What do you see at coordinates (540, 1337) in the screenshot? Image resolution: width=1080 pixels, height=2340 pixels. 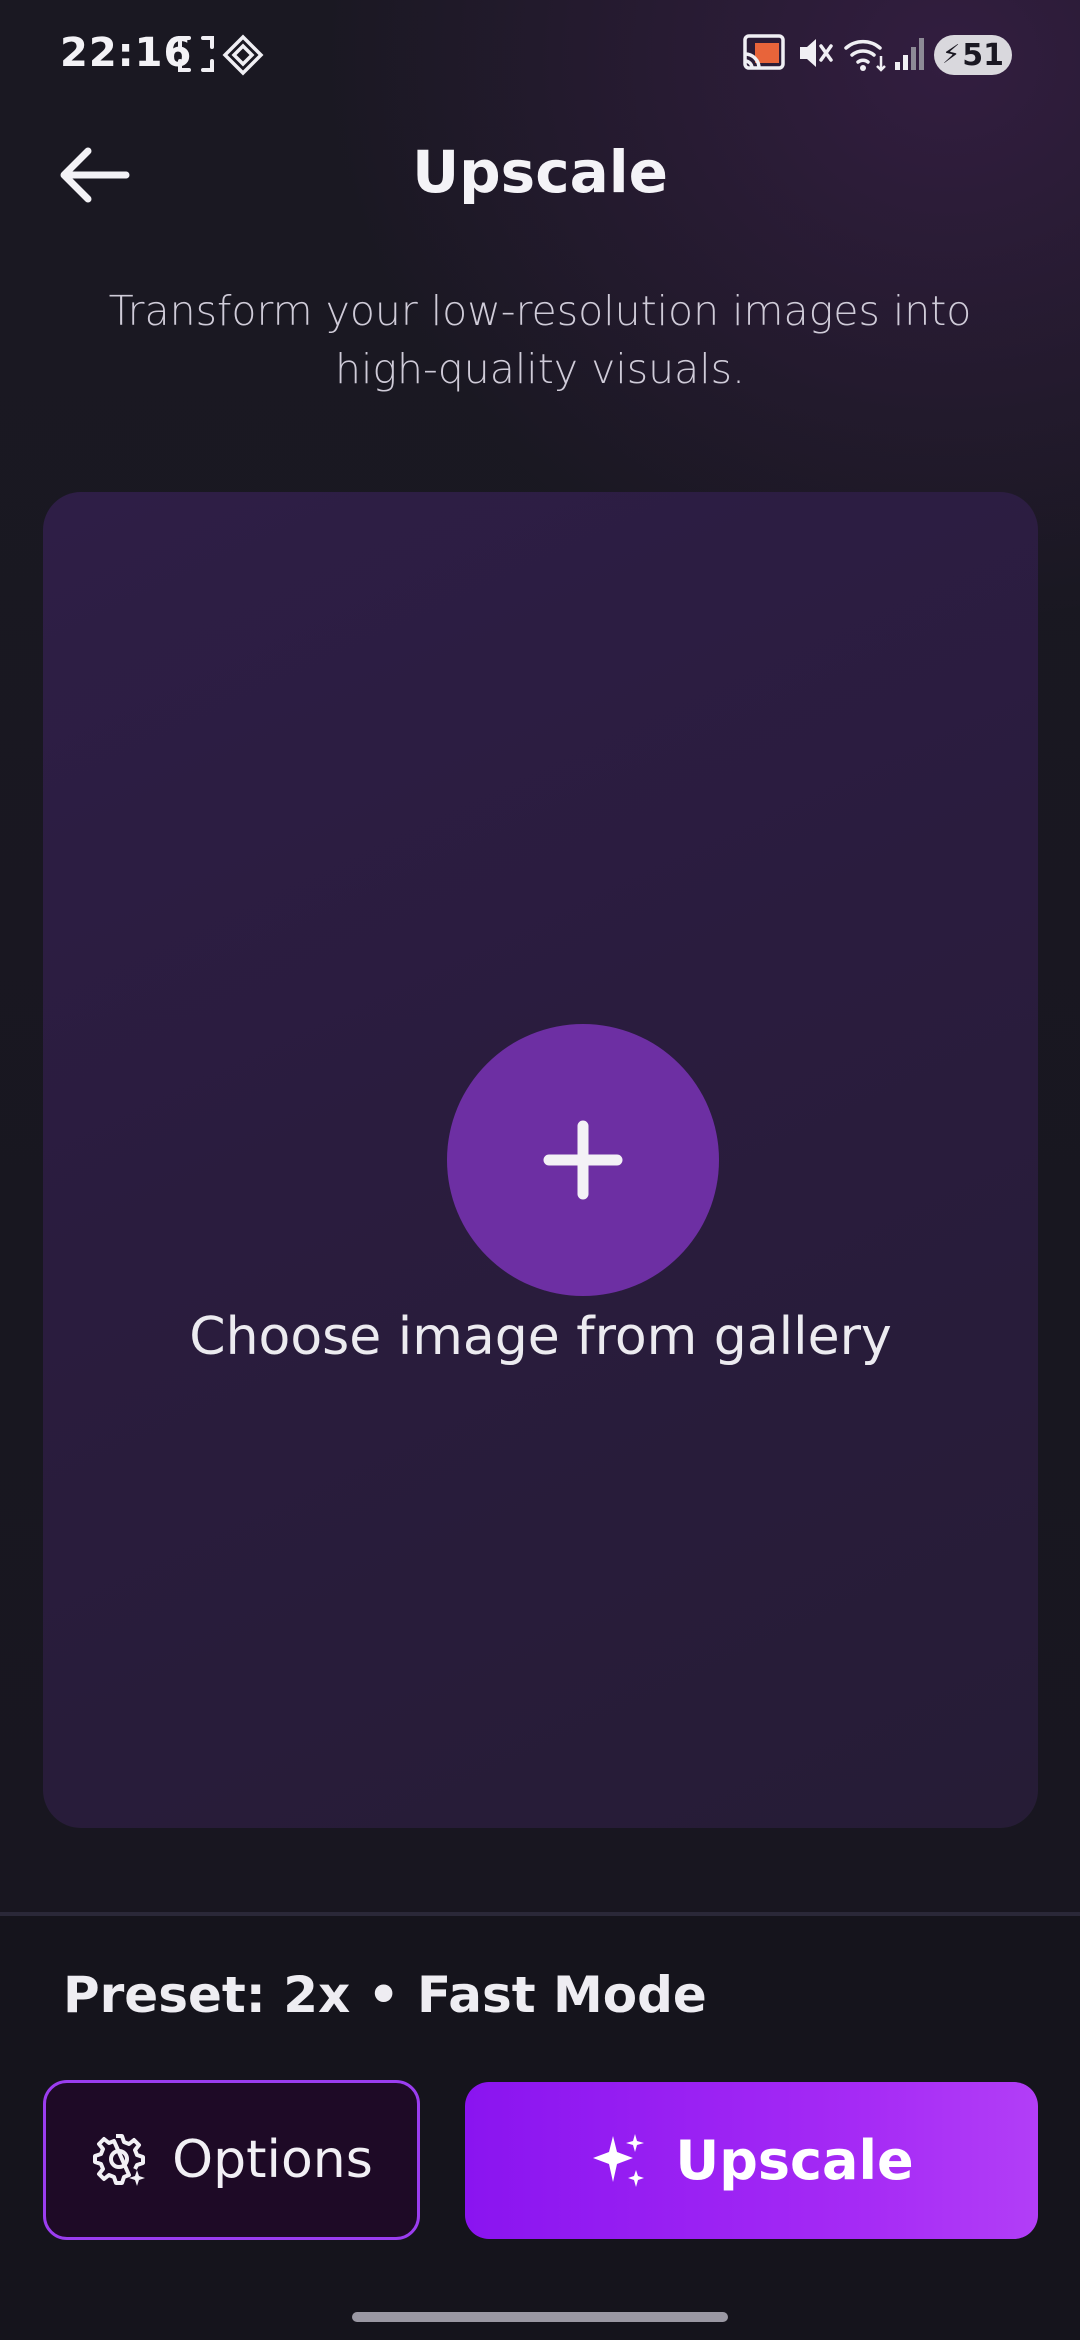 I see `choose-image-label: Choose image from gallery` at bounding box center [540, 1337].